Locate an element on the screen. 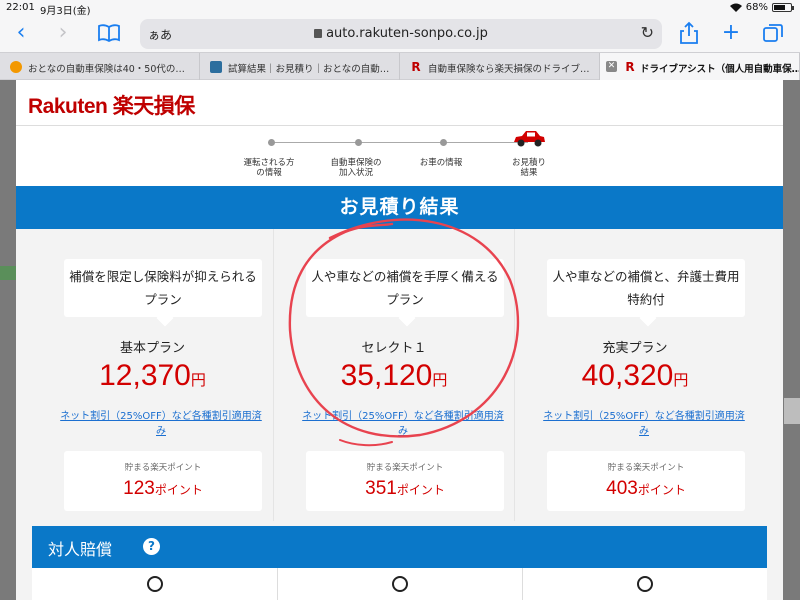 Image resolution: width=800 pixels, height=600 pixels. share-icon is located at coordinates (689, 33).